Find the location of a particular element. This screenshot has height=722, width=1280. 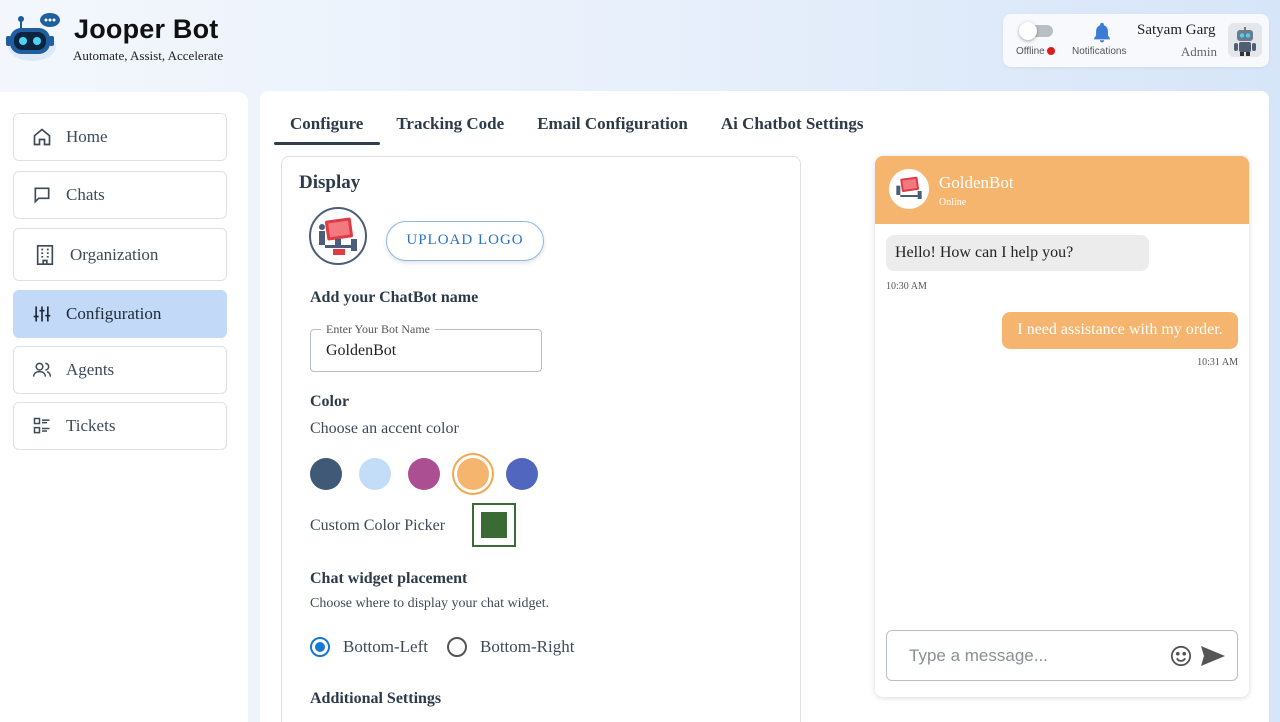

color-swatch-magenta is located at coordinates (424, 474).